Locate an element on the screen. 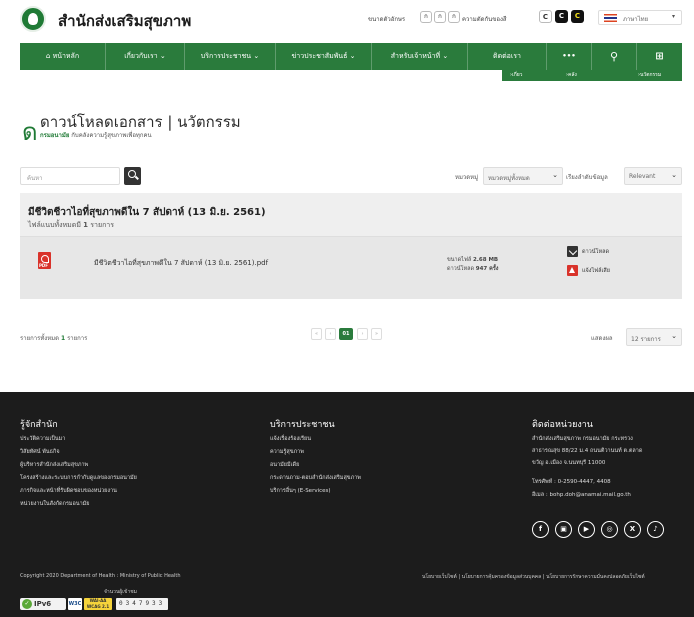 Image resolution: width=694 pixels, height=617 pixels. title-decoration: ด is located at coordinates (30, 132).